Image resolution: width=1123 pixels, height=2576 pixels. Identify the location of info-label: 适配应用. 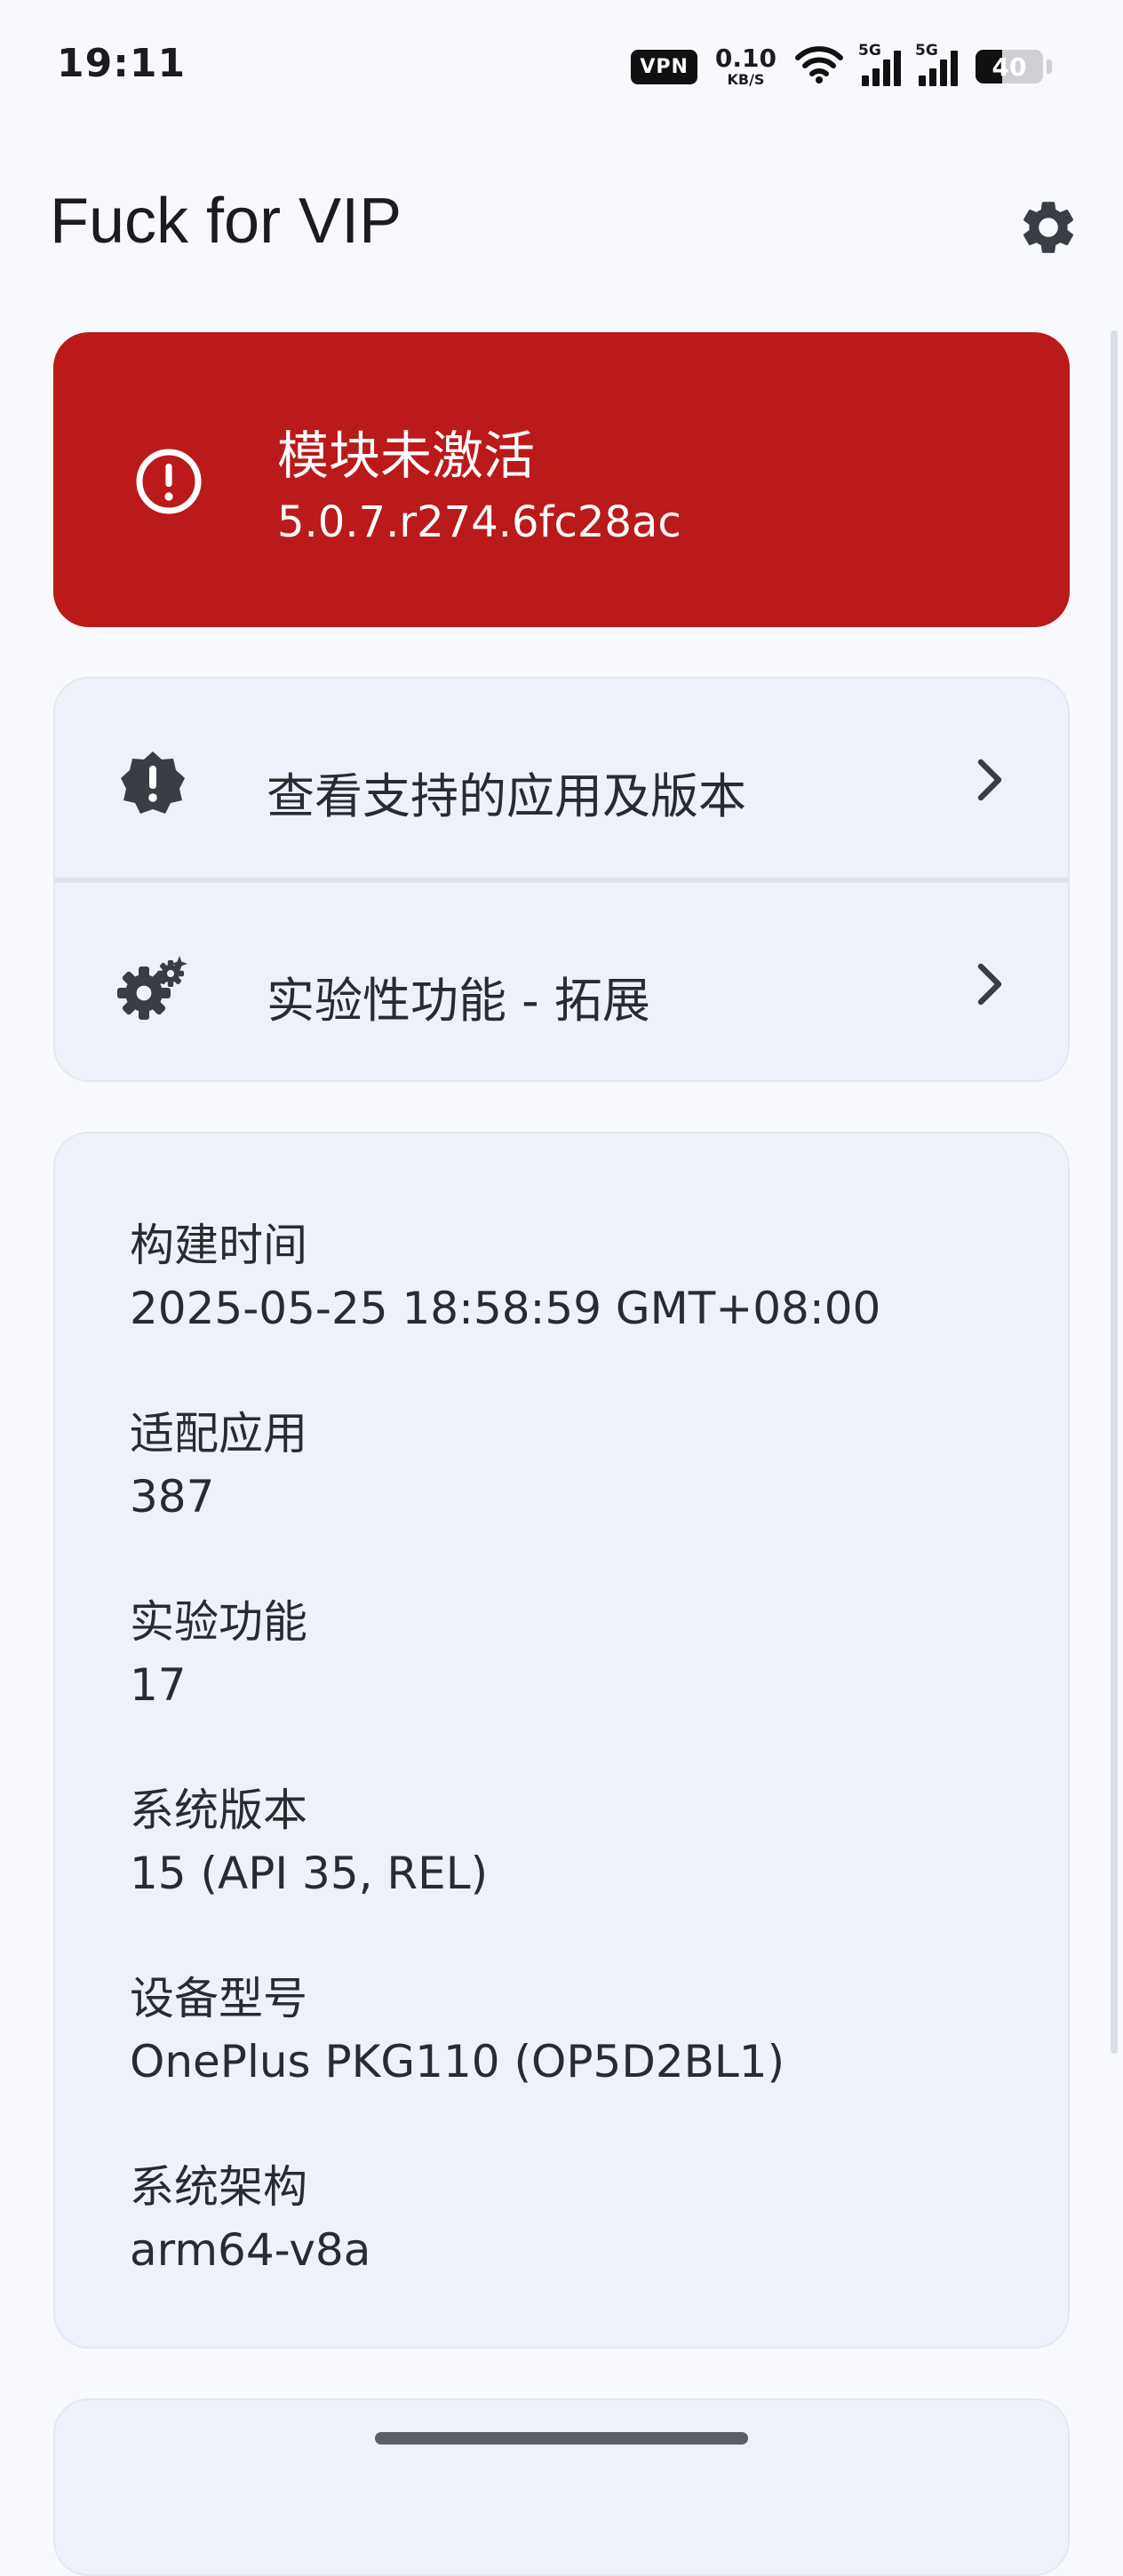
(218, 1433).